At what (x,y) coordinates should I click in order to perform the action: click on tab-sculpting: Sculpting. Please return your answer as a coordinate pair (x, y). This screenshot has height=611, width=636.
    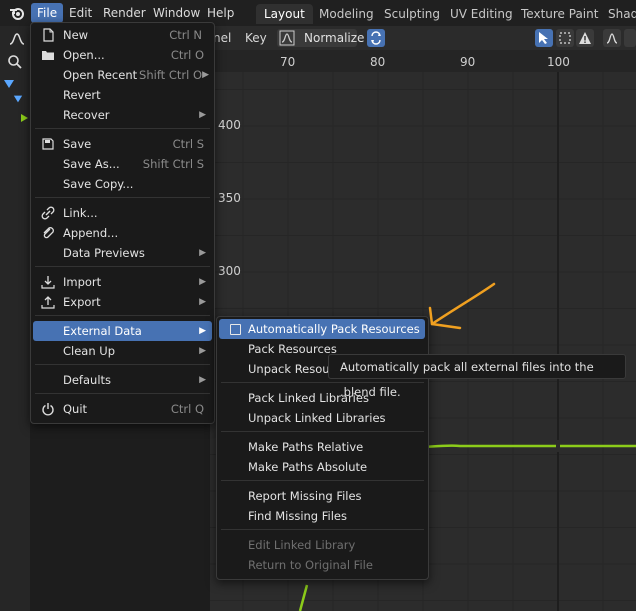
    Looking at the image, I should click on (412, 14).